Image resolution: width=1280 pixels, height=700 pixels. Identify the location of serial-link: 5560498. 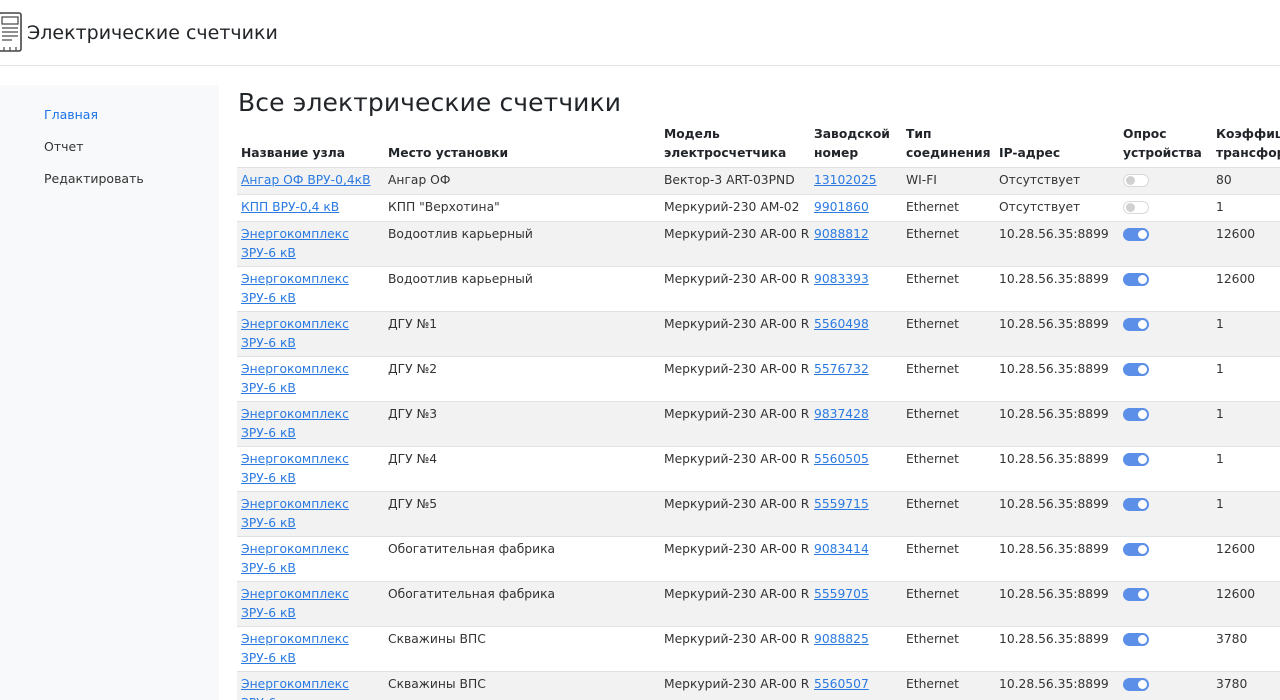
(841, 324).